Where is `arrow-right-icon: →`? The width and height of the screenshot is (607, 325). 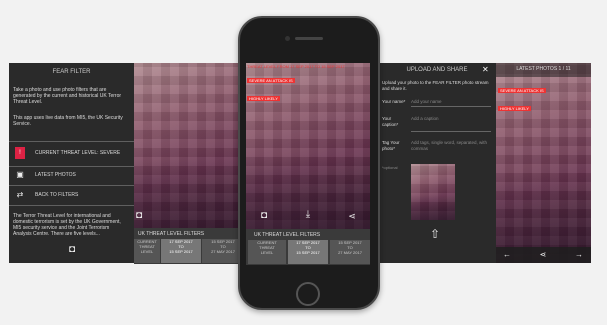
arrow-right-icon: → is located at coordinates (579, 255).